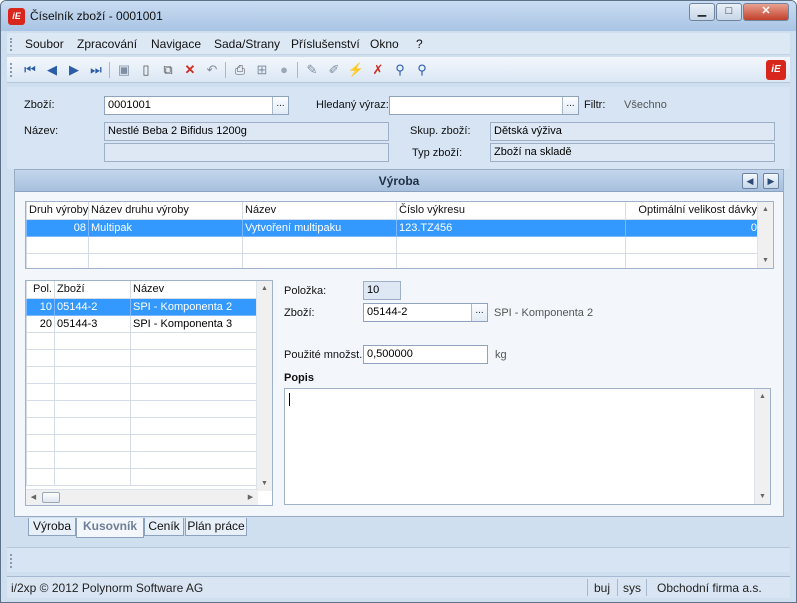 This screenshot has height=603, width=797. Describe the element at coordinates (176, 44) in the screenshot. I see `menu-navigace: Navigace` at that location.